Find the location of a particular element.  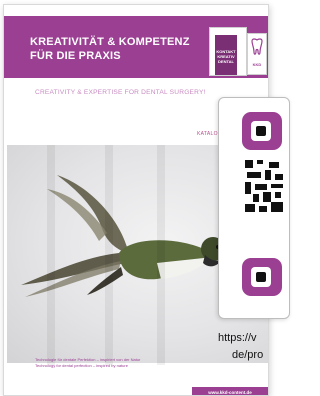

qr-finder-bottom is located at coordinates (262, 277).